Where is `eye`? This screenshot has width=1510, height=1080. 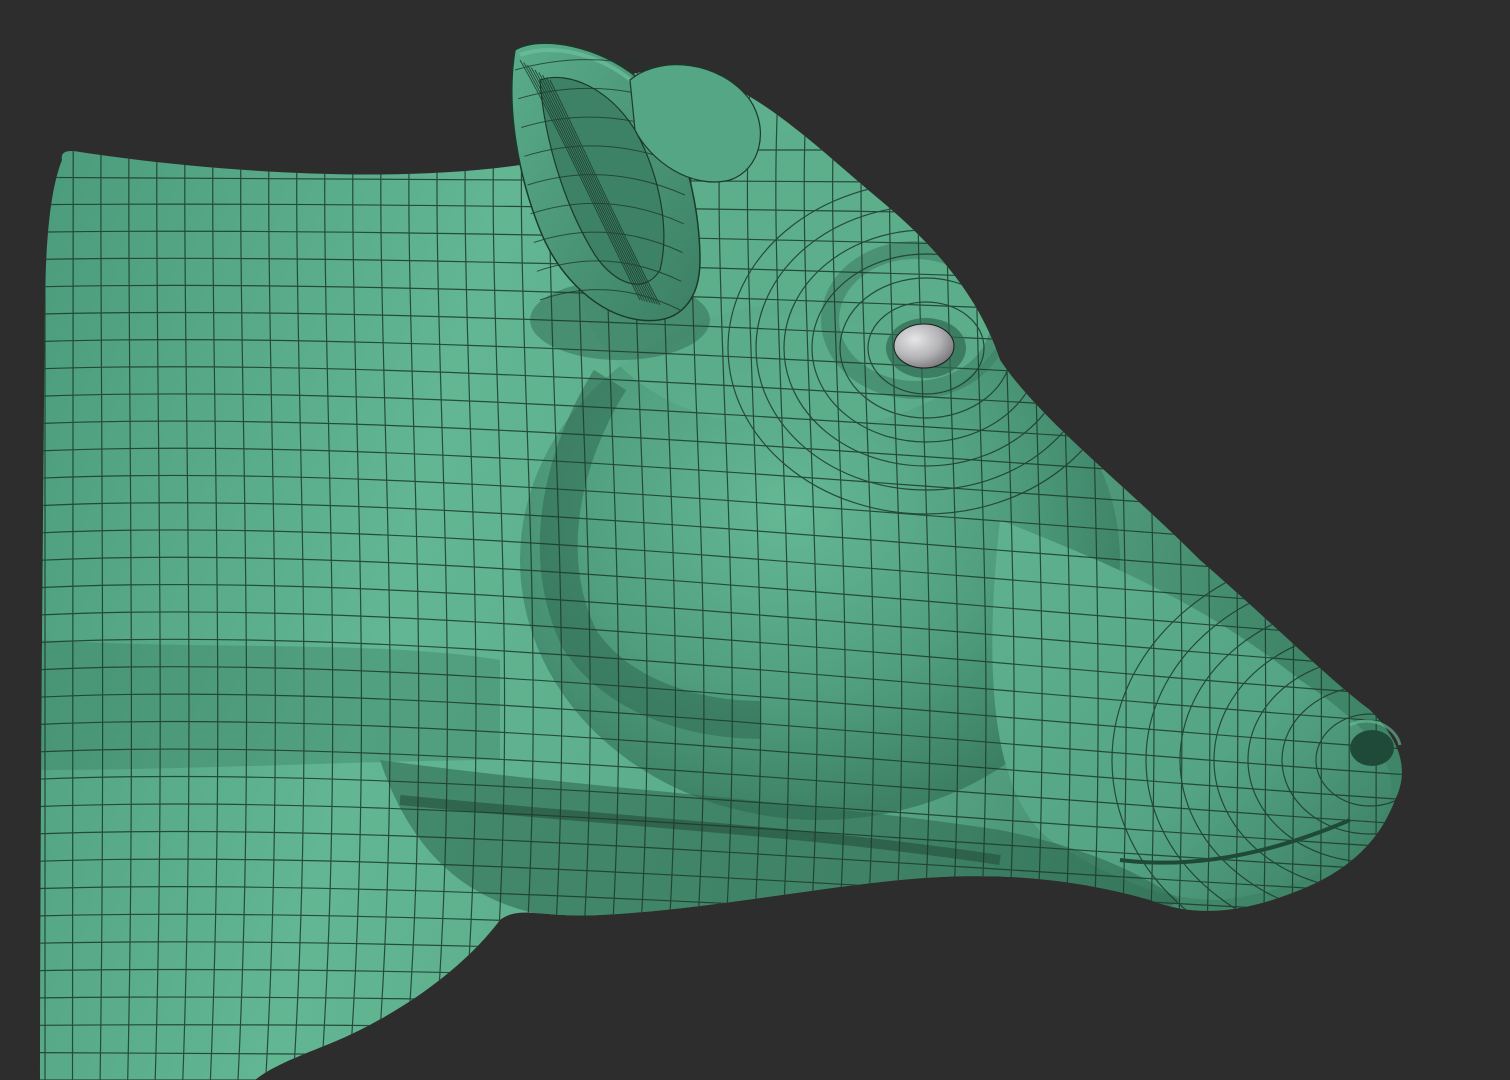
eye is located at coordinates (926, 348).